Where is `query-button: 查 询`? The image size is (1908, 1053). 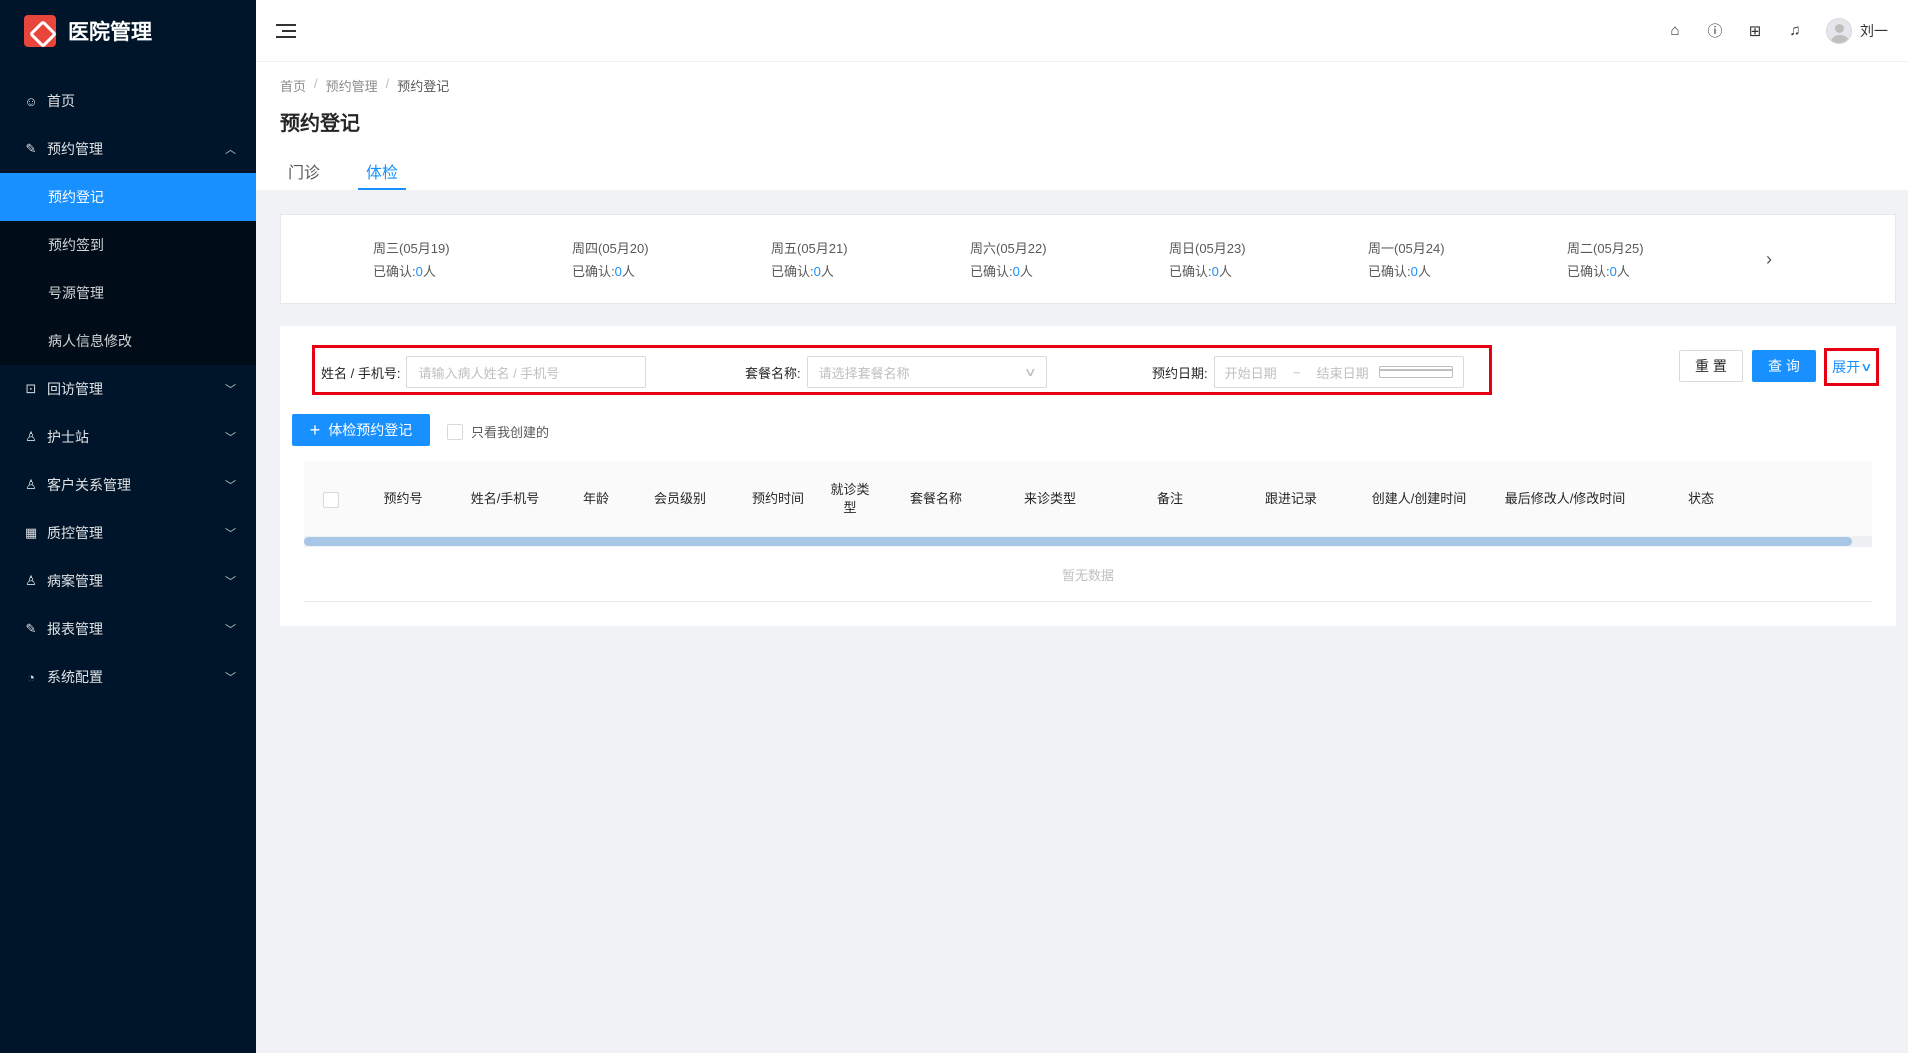 query-button: 查 询 is located at coordinates (1784, 366).